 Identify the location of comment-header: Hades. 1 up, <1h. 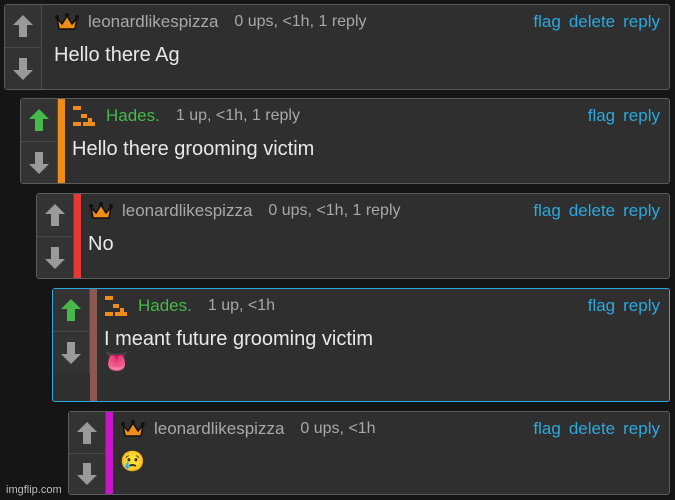
(381, 306).